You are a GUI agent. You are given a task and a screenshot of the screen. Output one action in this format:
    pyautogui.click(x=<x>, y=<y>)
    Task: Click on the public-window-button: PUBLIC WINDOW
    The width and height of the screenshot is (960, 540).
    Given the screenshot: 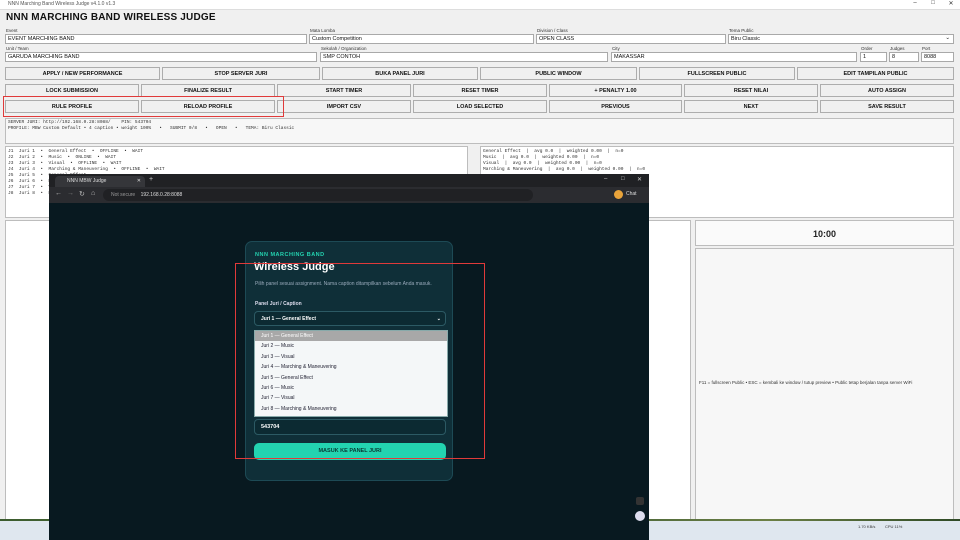 What is the action you would take?
    pyautogui.click(x=558, y=73)
    